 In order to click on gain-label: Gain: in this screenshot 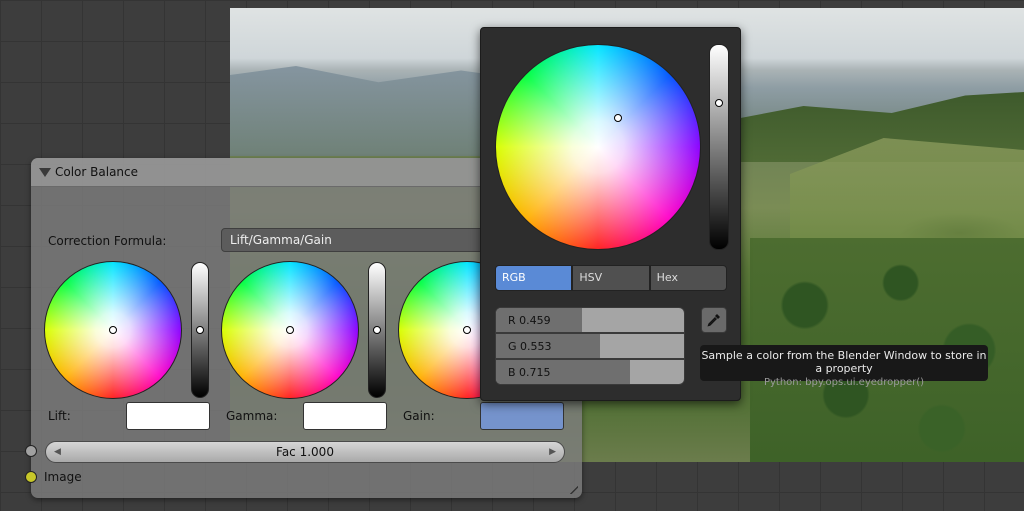, I will do `click(419, 416)`.